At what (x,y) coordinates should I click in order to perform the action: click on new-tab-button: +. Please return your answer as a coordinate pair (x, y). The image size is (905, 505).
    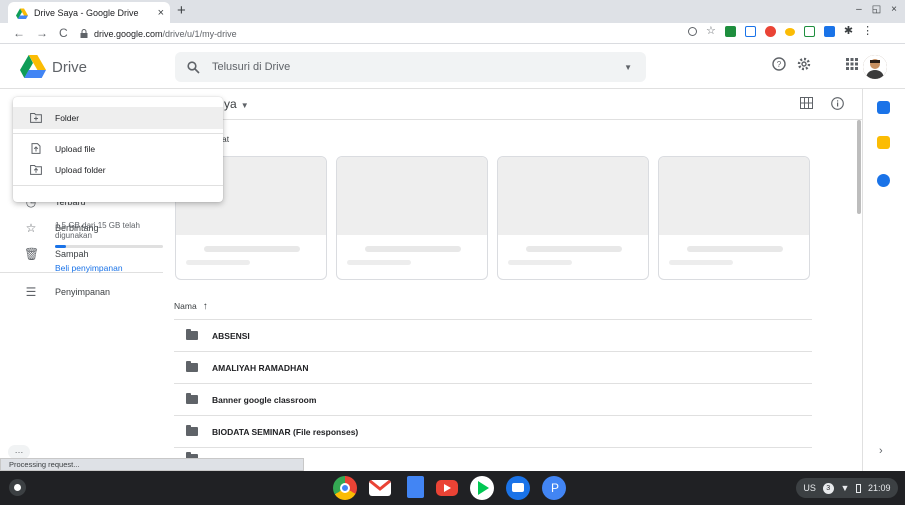
    Looking at the image, I should click on (181, 10).